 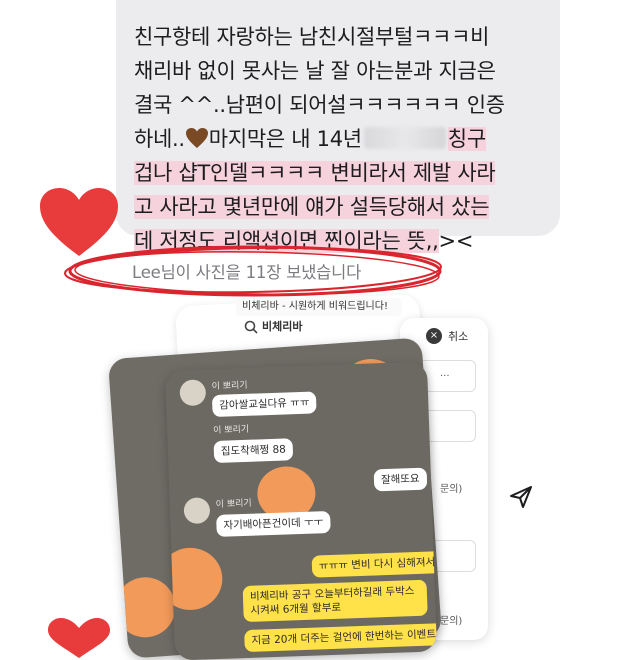 What do you see at coordinates (319, 307) in the screenshot?
I see `screenshot-top-strip: 비체리바 - 시원하게 비워드립니다!` at bounding box center [319, 307].